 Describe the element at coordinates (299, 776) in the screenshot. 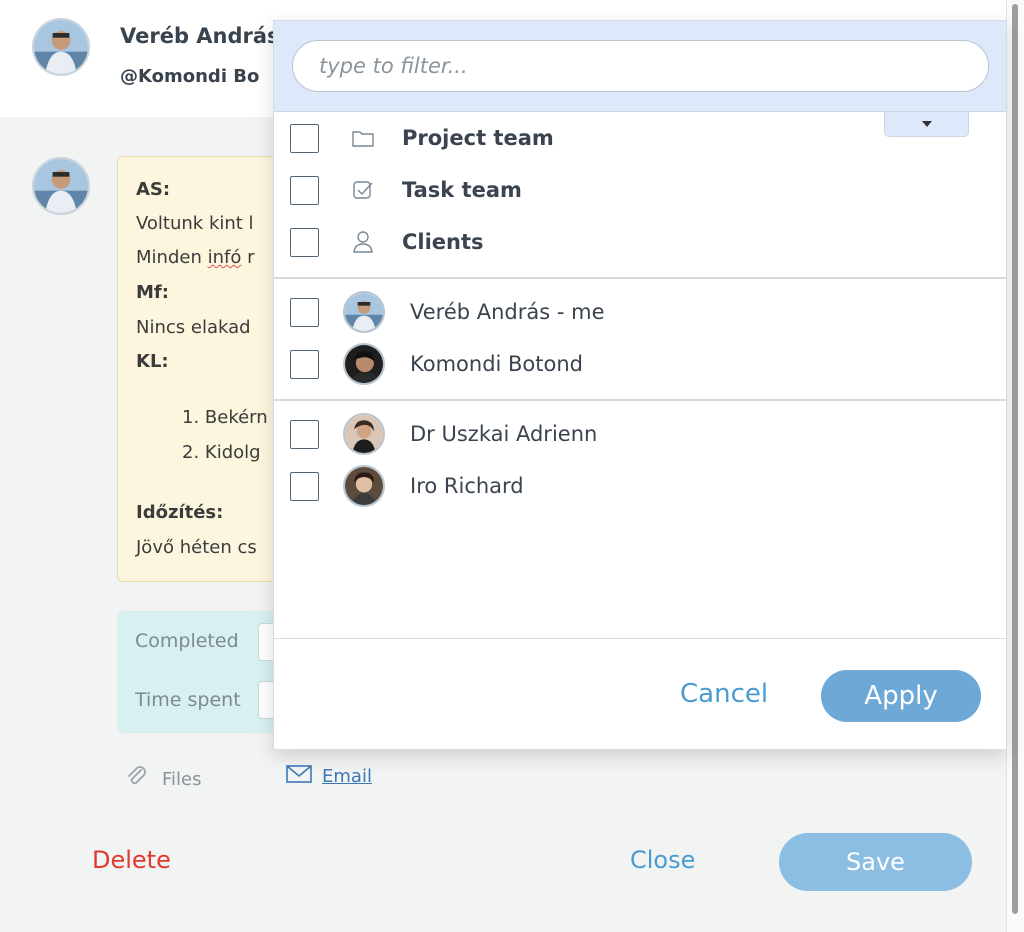

I see `envelope-icon` at that location.